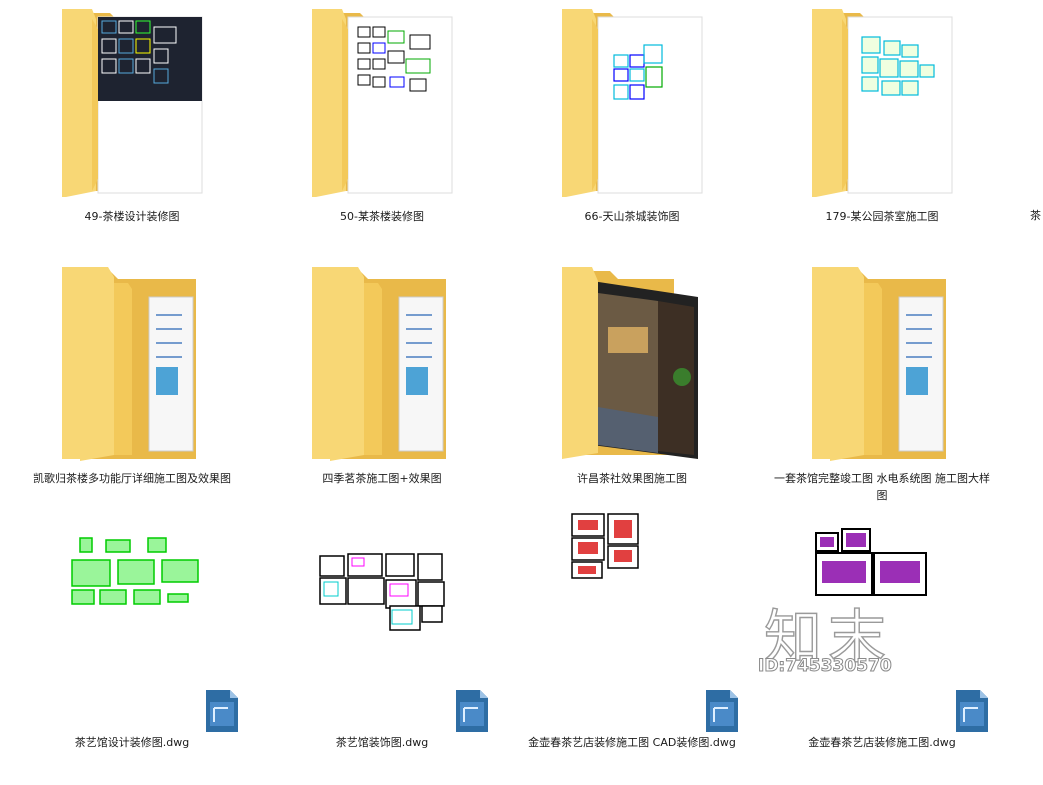  What do you see at coordinates (1035, 215) in the screenshot?
I see `cut-off-item-label: 茶` at bounding box center [1035, 215].